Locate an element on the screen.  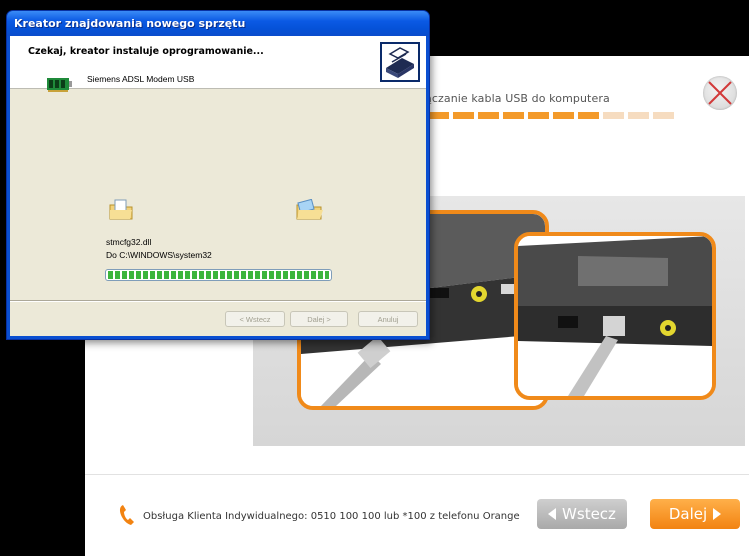
copy-progress-fill is located at coordinates (218, 275).